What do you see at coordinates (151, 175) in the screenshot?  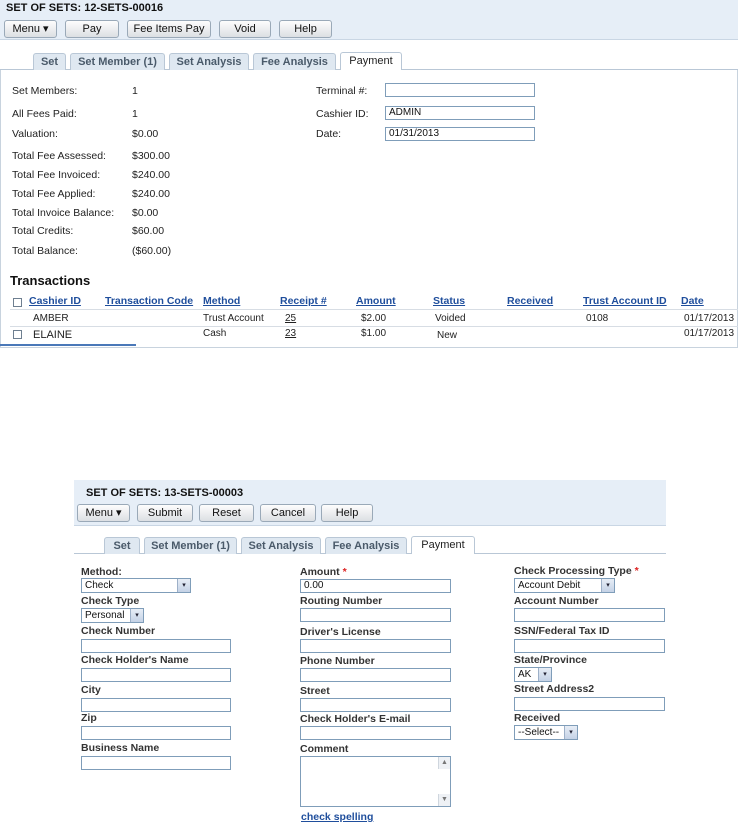 I see `summary-value: $240.00` at bounding box center [151, 175].